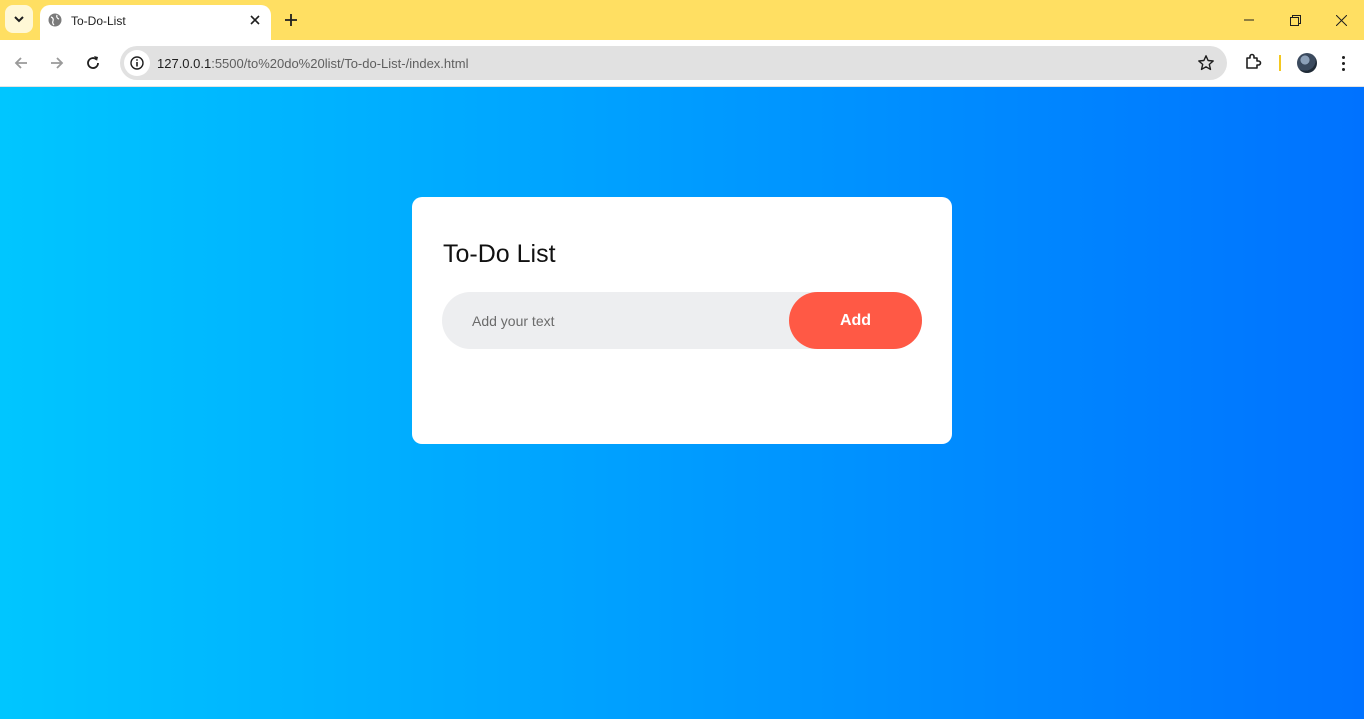 The width and height of the screenshot is (1364, 719). I want to click on minimize-icon, so click(1249, 20).